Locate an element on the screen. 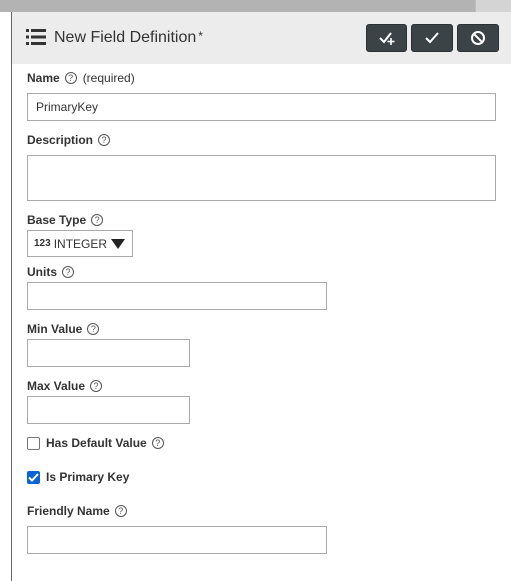  save-button is located at coordinates (432, 38).